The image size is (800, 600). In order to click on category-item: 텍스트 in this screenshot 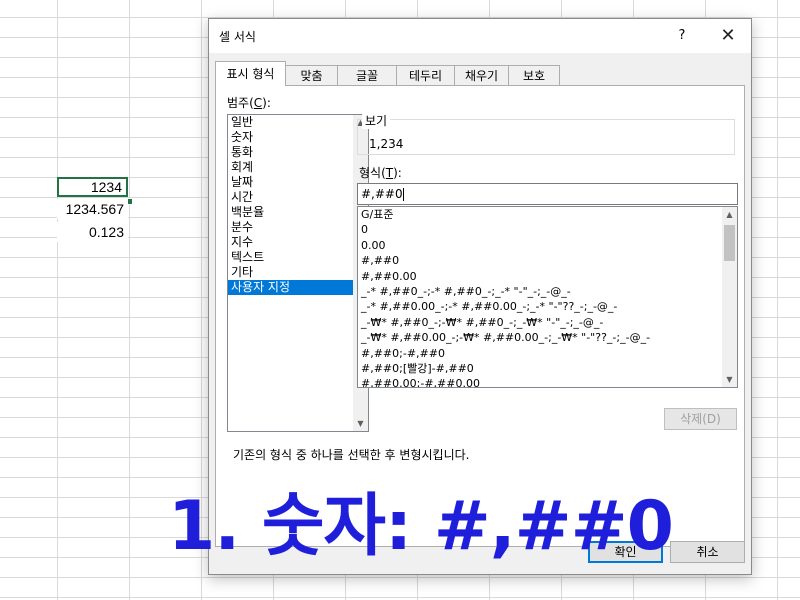, I will do `click(290, 257)`.